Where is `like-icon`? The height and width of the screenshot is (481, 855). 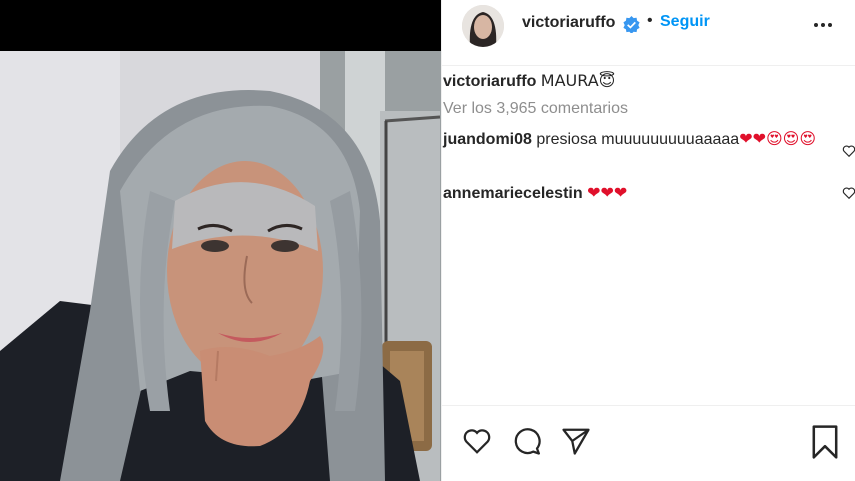
like-icon is located at coordinates (477, 441).